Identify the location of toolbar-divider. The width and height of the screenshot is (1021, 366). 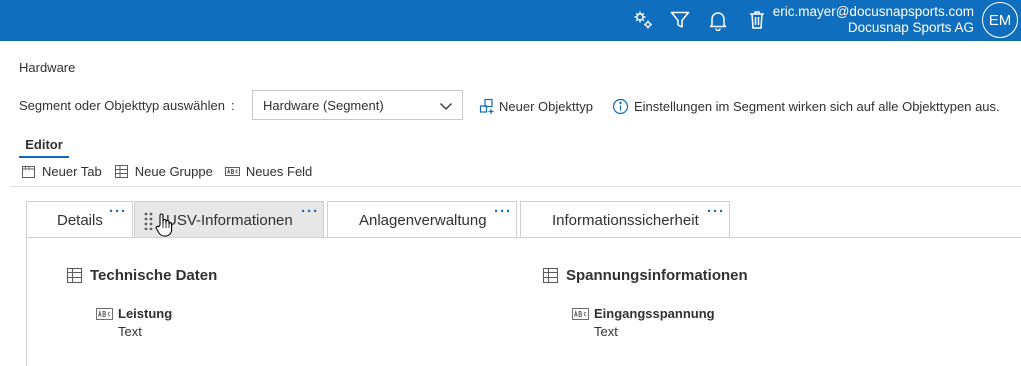
(515, 186).